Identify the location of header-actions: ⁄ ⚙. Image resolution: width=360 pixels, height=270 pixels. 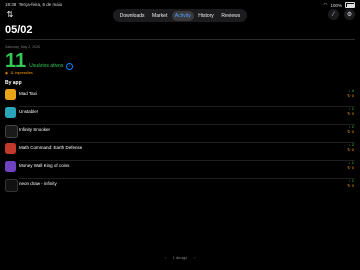
(341, 14).